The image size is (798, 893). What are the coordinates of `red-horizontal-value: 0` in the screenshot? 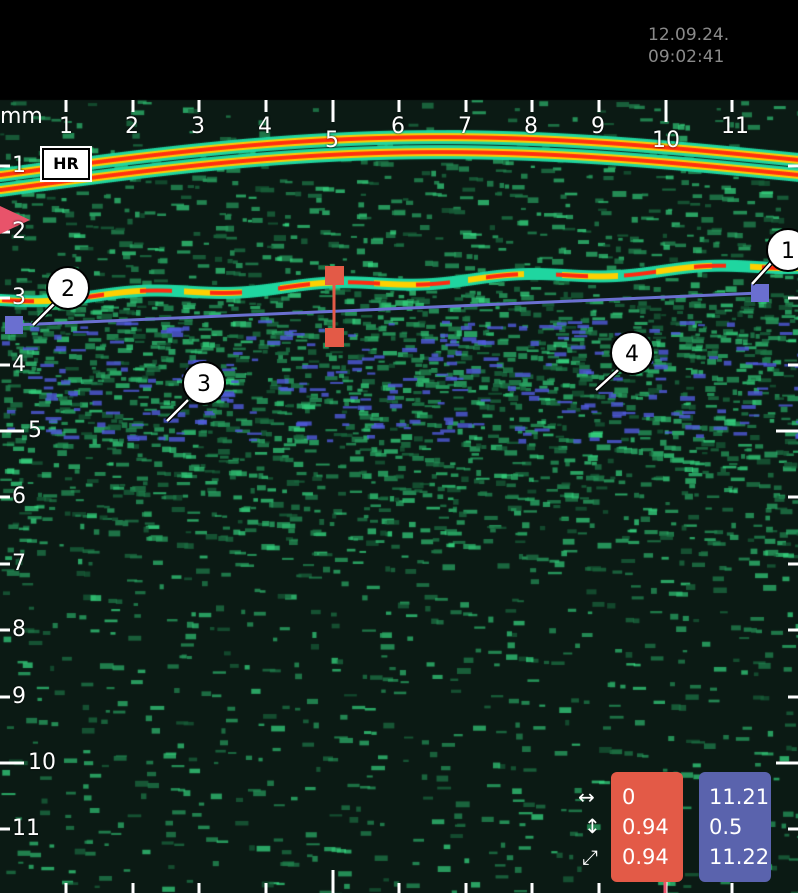 It's located at (629, 797).